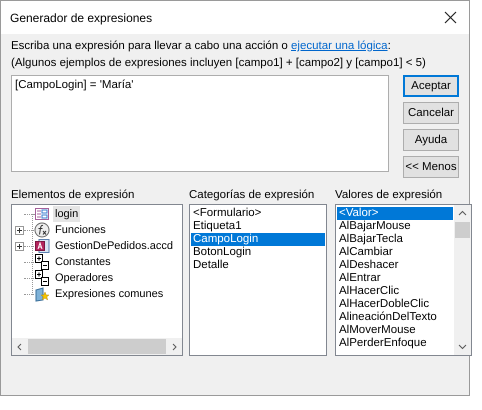 This screenshot has height=410, width=482. I want to click on dialog-button: Aceptar, so click(431, 86).